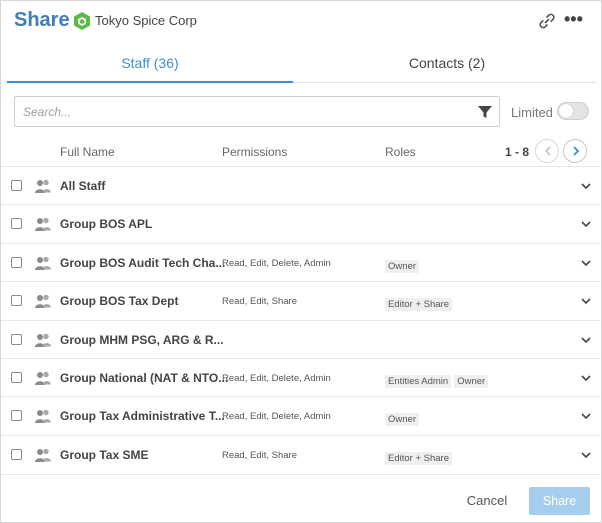 This screenshot has width=602, height=523. What do you see at coordinates (106, 224) in the screenshot?
I see `group-name: Group BOS APL` at bounding box center [106, 224].